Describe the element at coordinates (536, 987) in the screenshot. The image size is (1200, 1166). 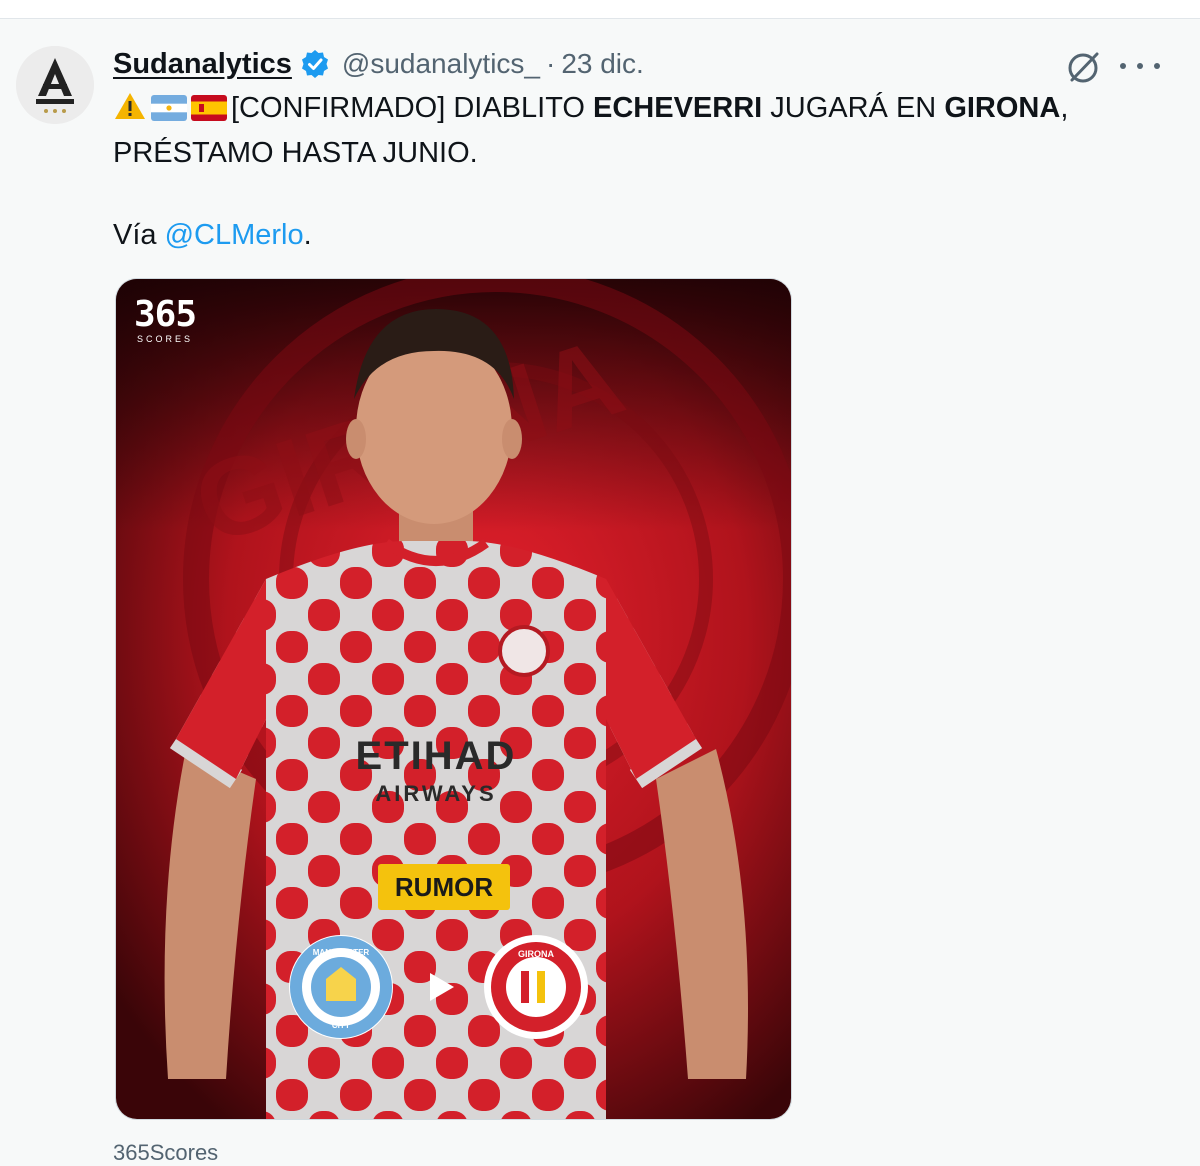
I see `girona-crest: GIRONA` at that location.